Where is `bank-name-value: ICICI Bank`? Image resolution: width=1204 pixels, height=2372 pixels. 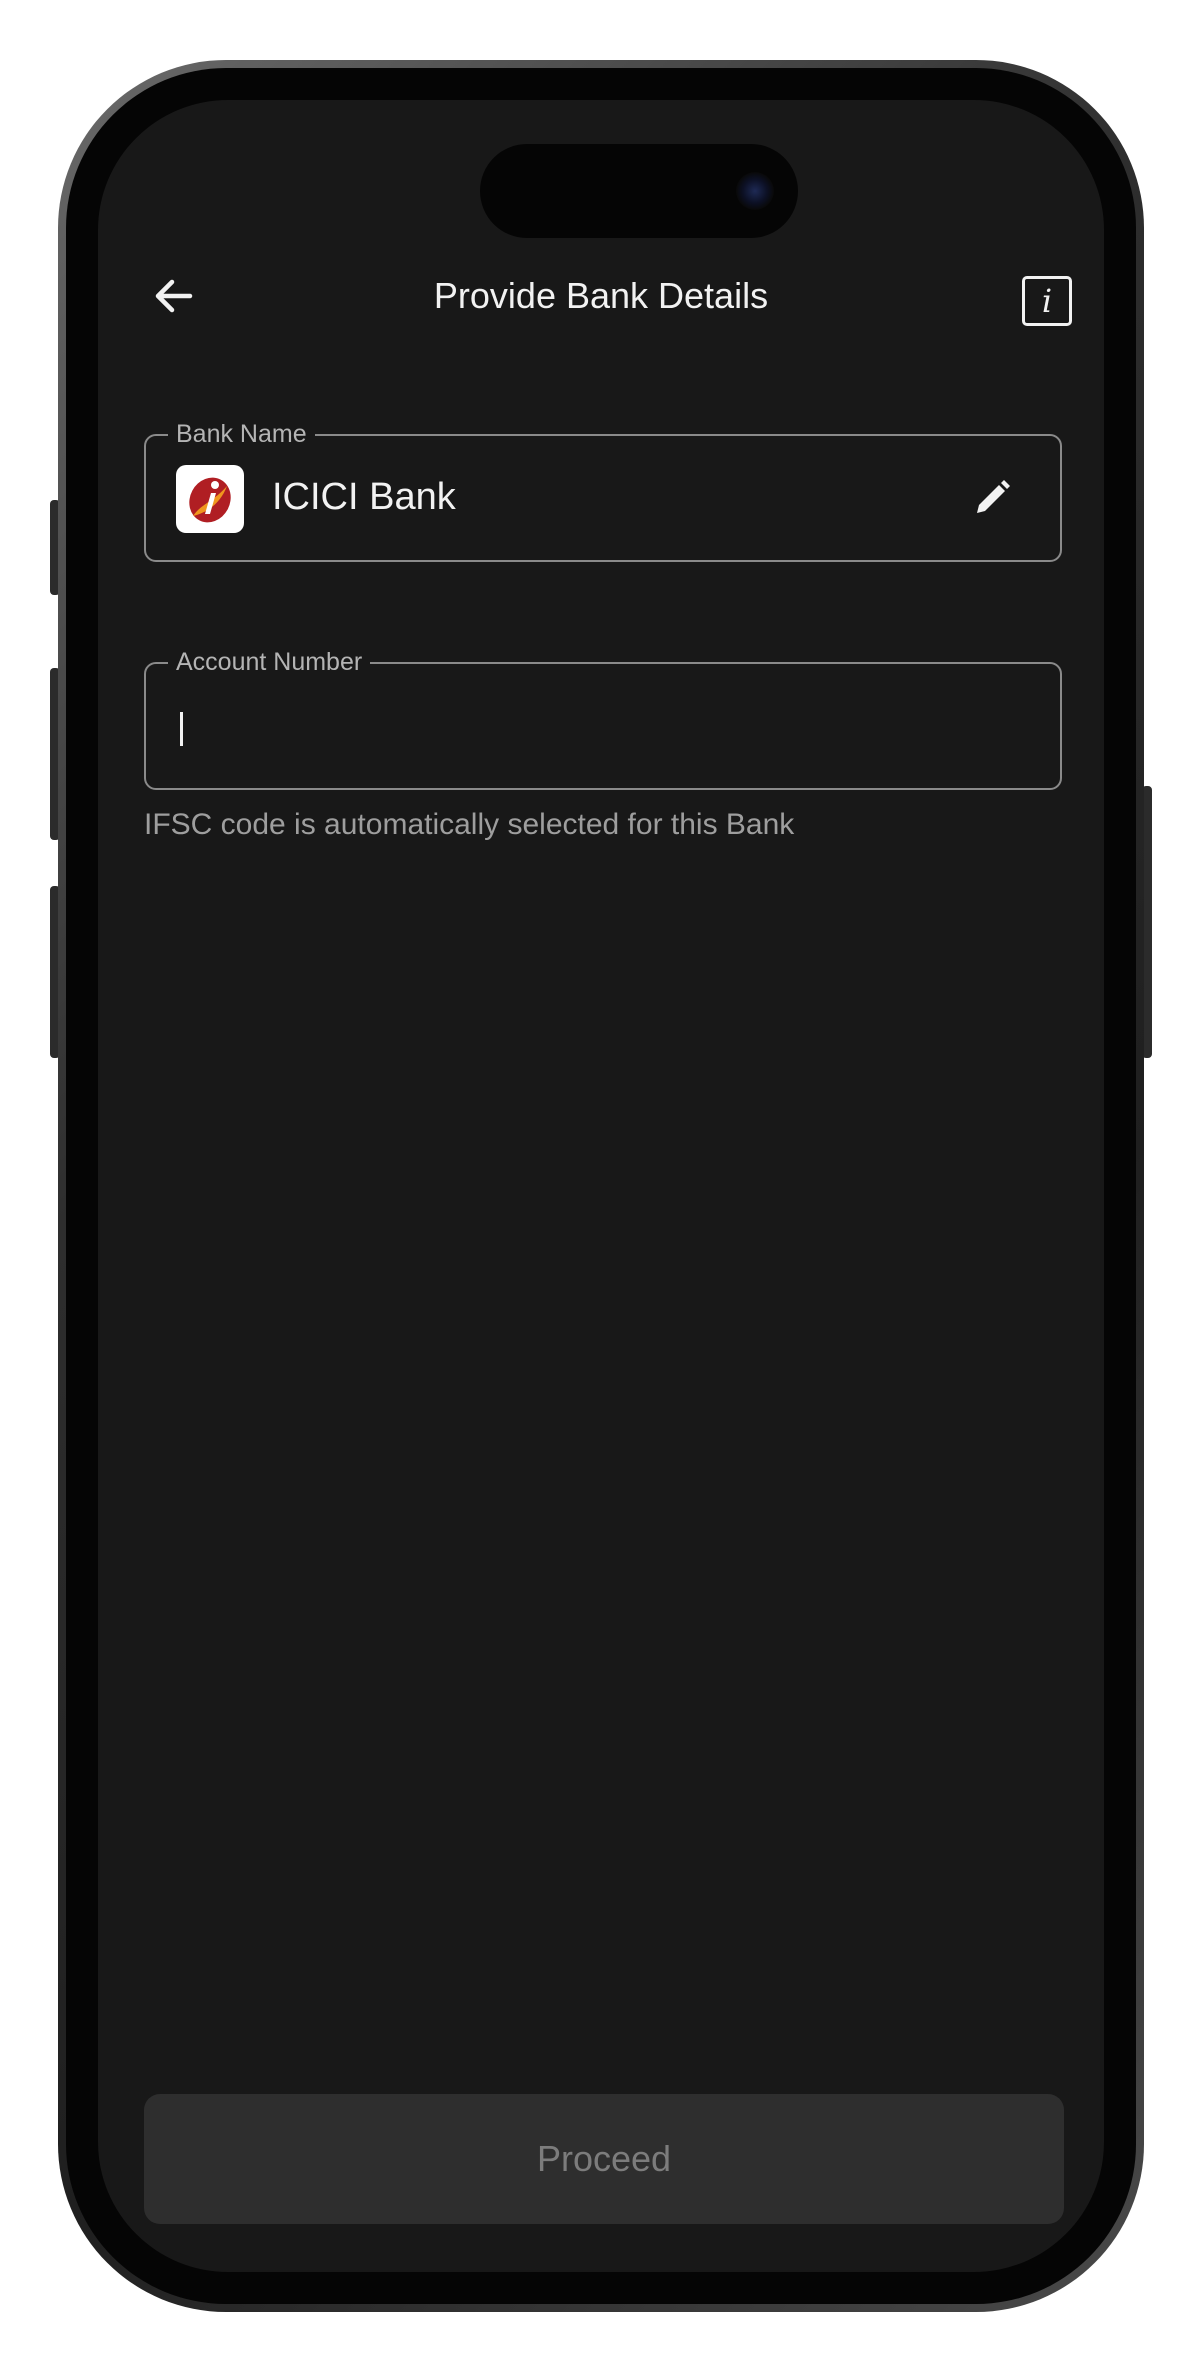 bank-name-value: ICICI Bank is located at coordinates (364, 497).